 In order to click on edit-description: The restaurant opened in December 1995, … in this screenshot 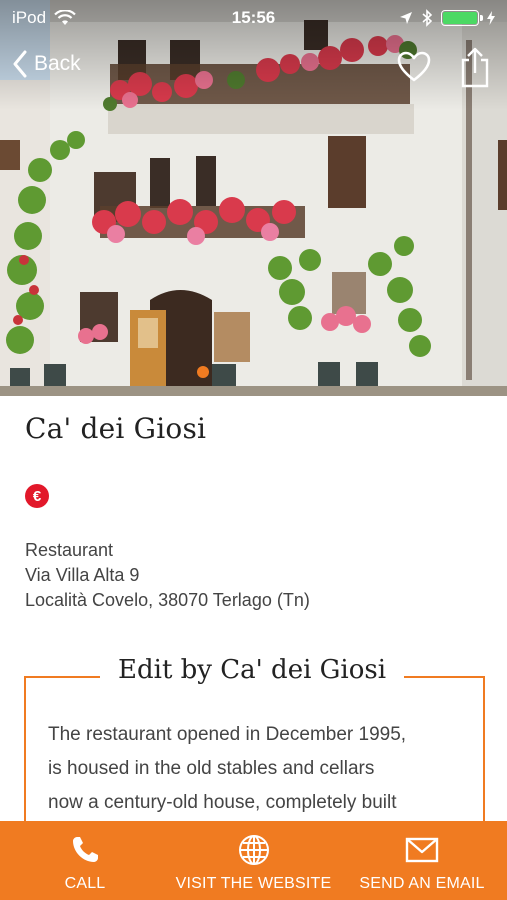, I will do `click(258, 769)`.